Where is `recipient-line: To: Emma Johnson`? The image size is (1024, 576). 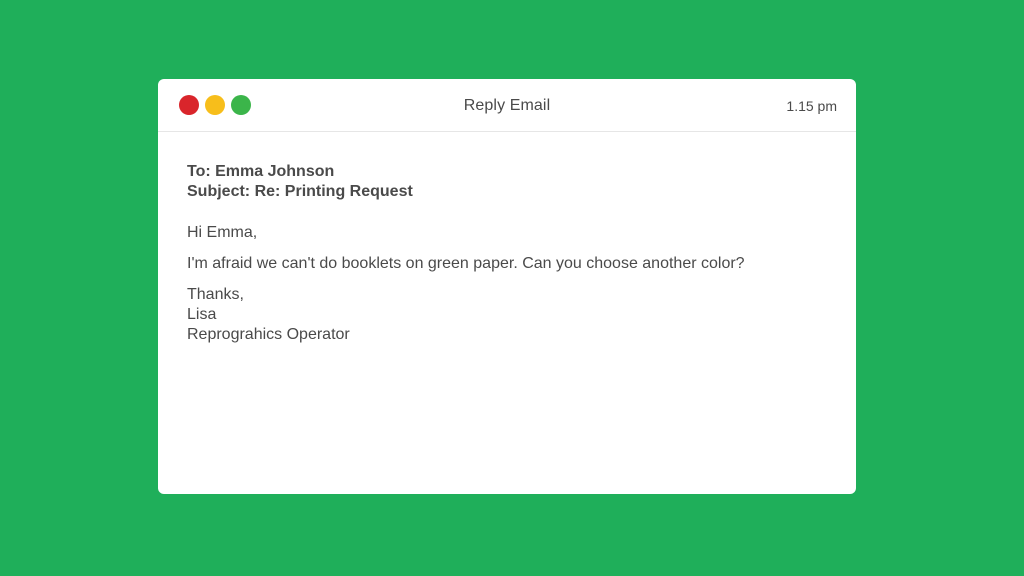
recipient-line: To: Emma Johnson is located at coordinates (261, 171).